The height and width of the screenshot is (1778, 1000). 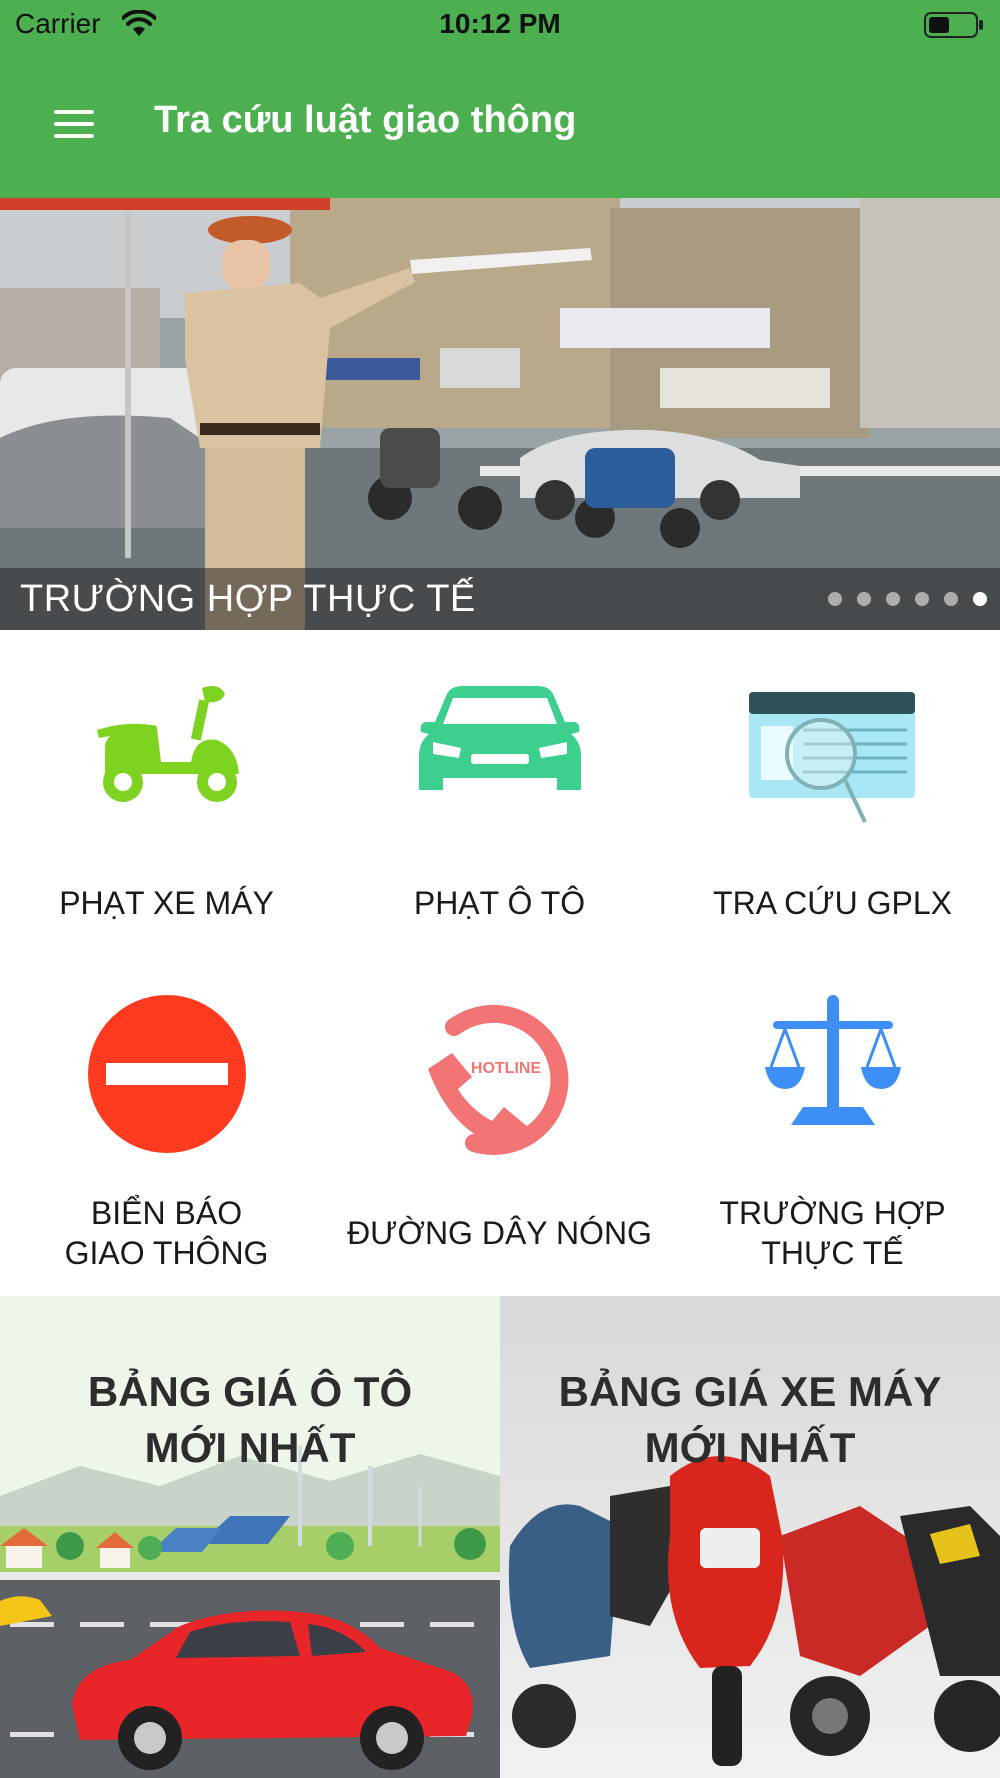 I want to click on promo-title-line-1: BẢNG GIÁ Ô TÔ, so click(x=250, y=1391).